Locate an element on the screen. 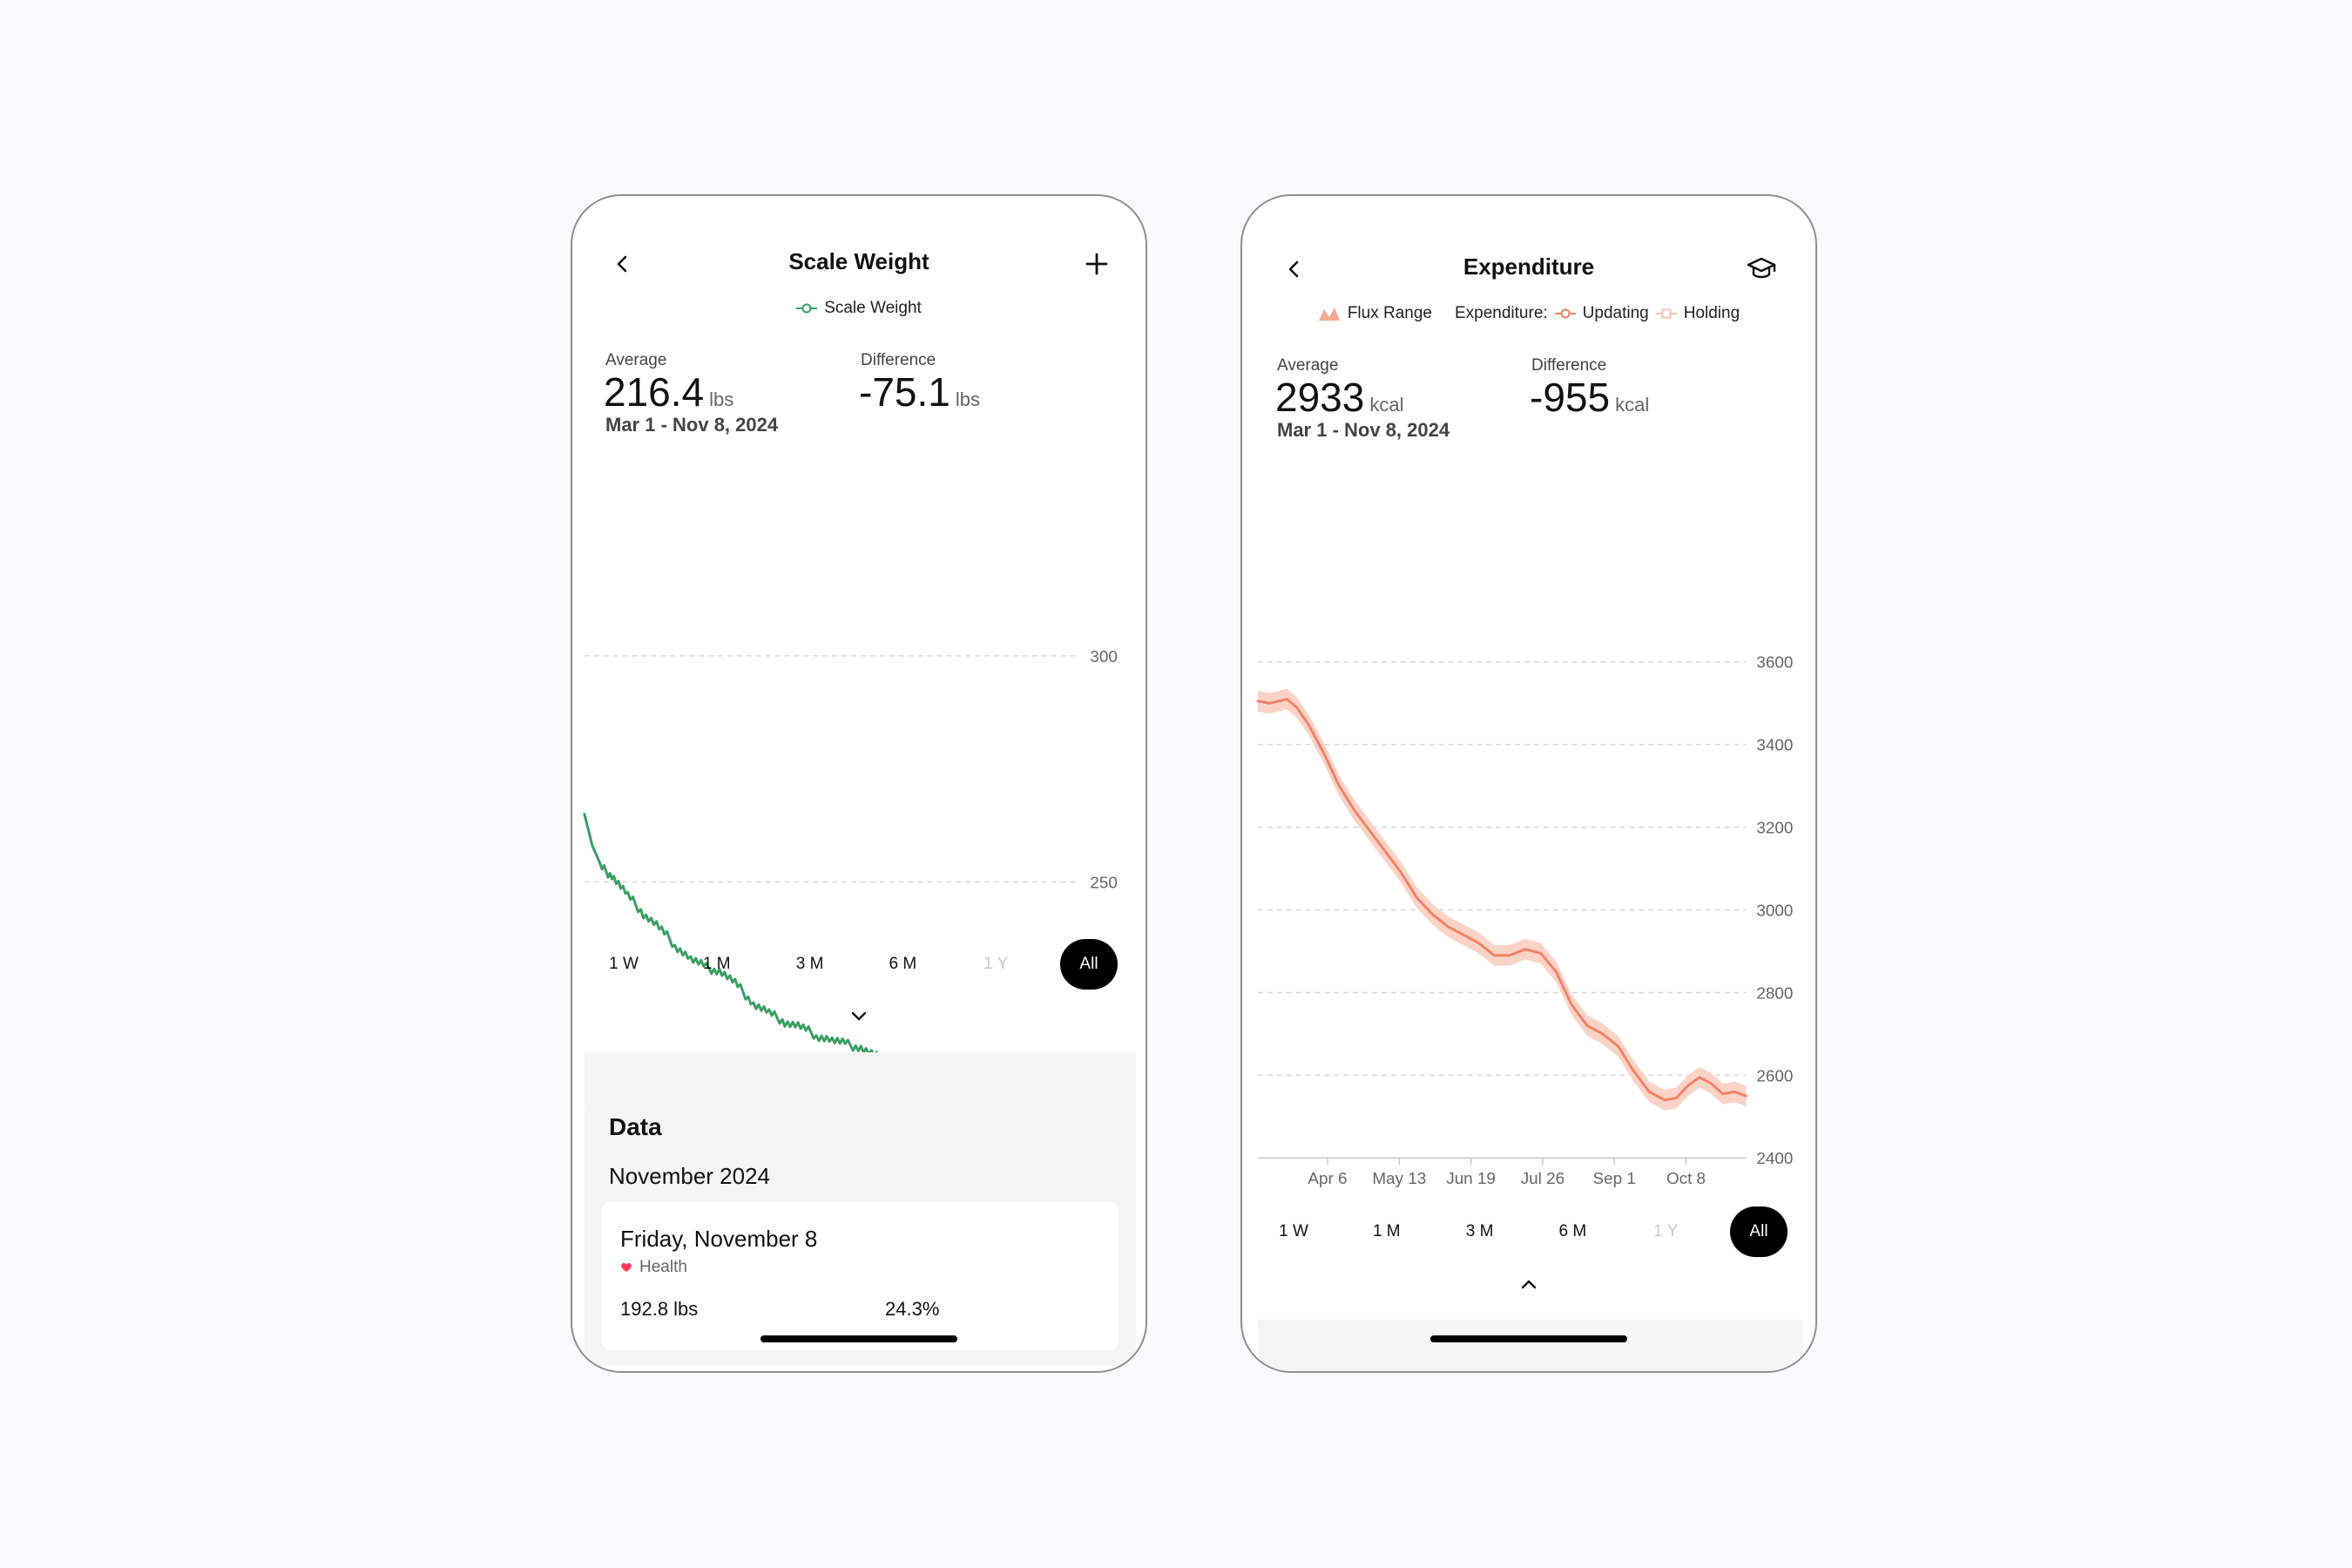 Image resolution: width=2352 pixels, height=1568 pixels. add-entry-button is located at coordinates (1096, 264).